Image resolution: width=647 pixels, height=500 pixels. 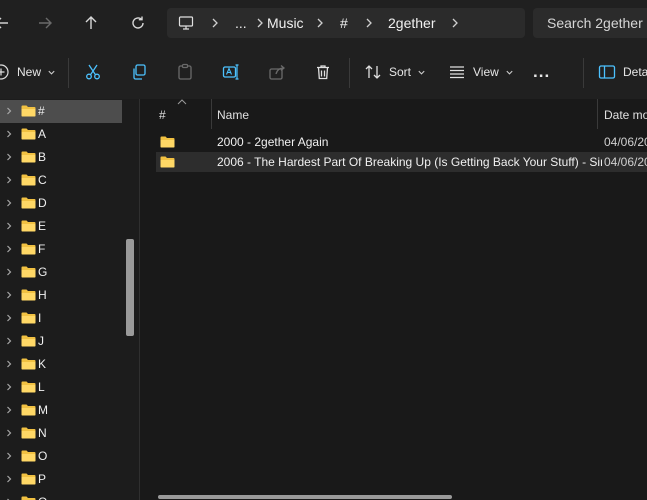 What do you see at coordinates (61, 226) in the screenshot?
I see `sidebar-folder-item: E` at bounding box center [61, 226].